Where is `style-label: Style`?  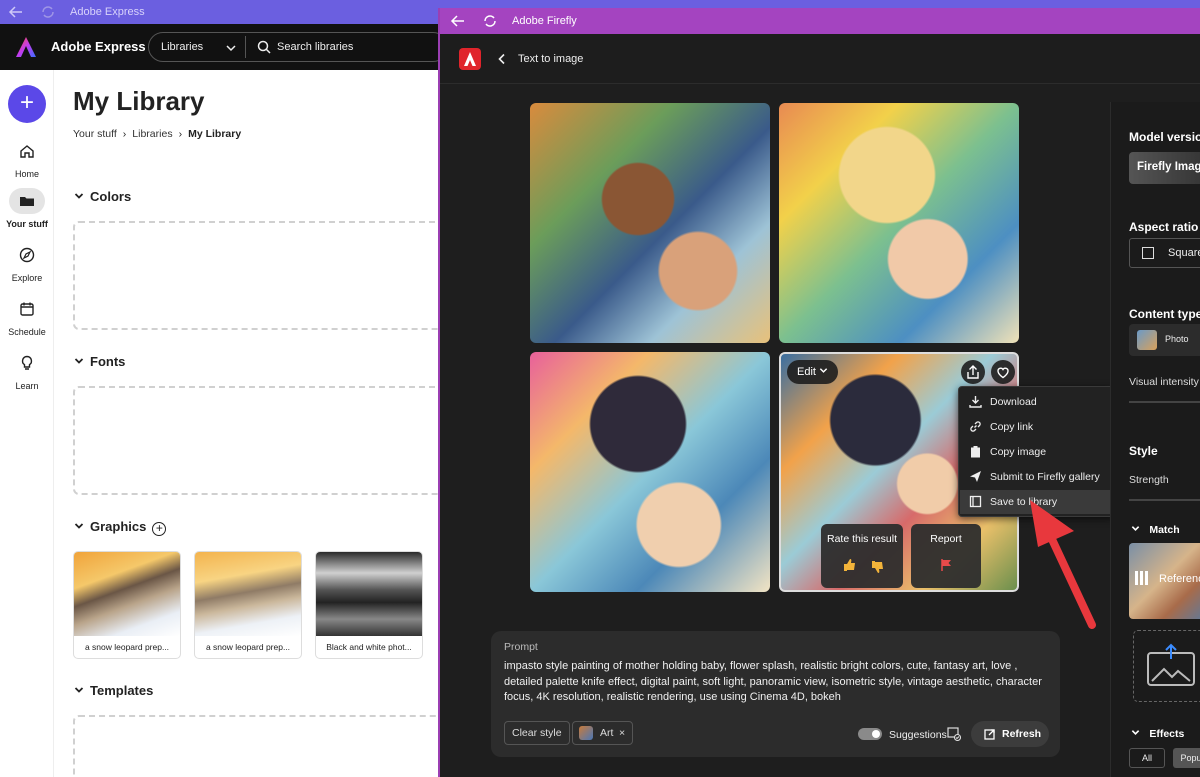
style-label: Style is located at coordinates (1143, 451).